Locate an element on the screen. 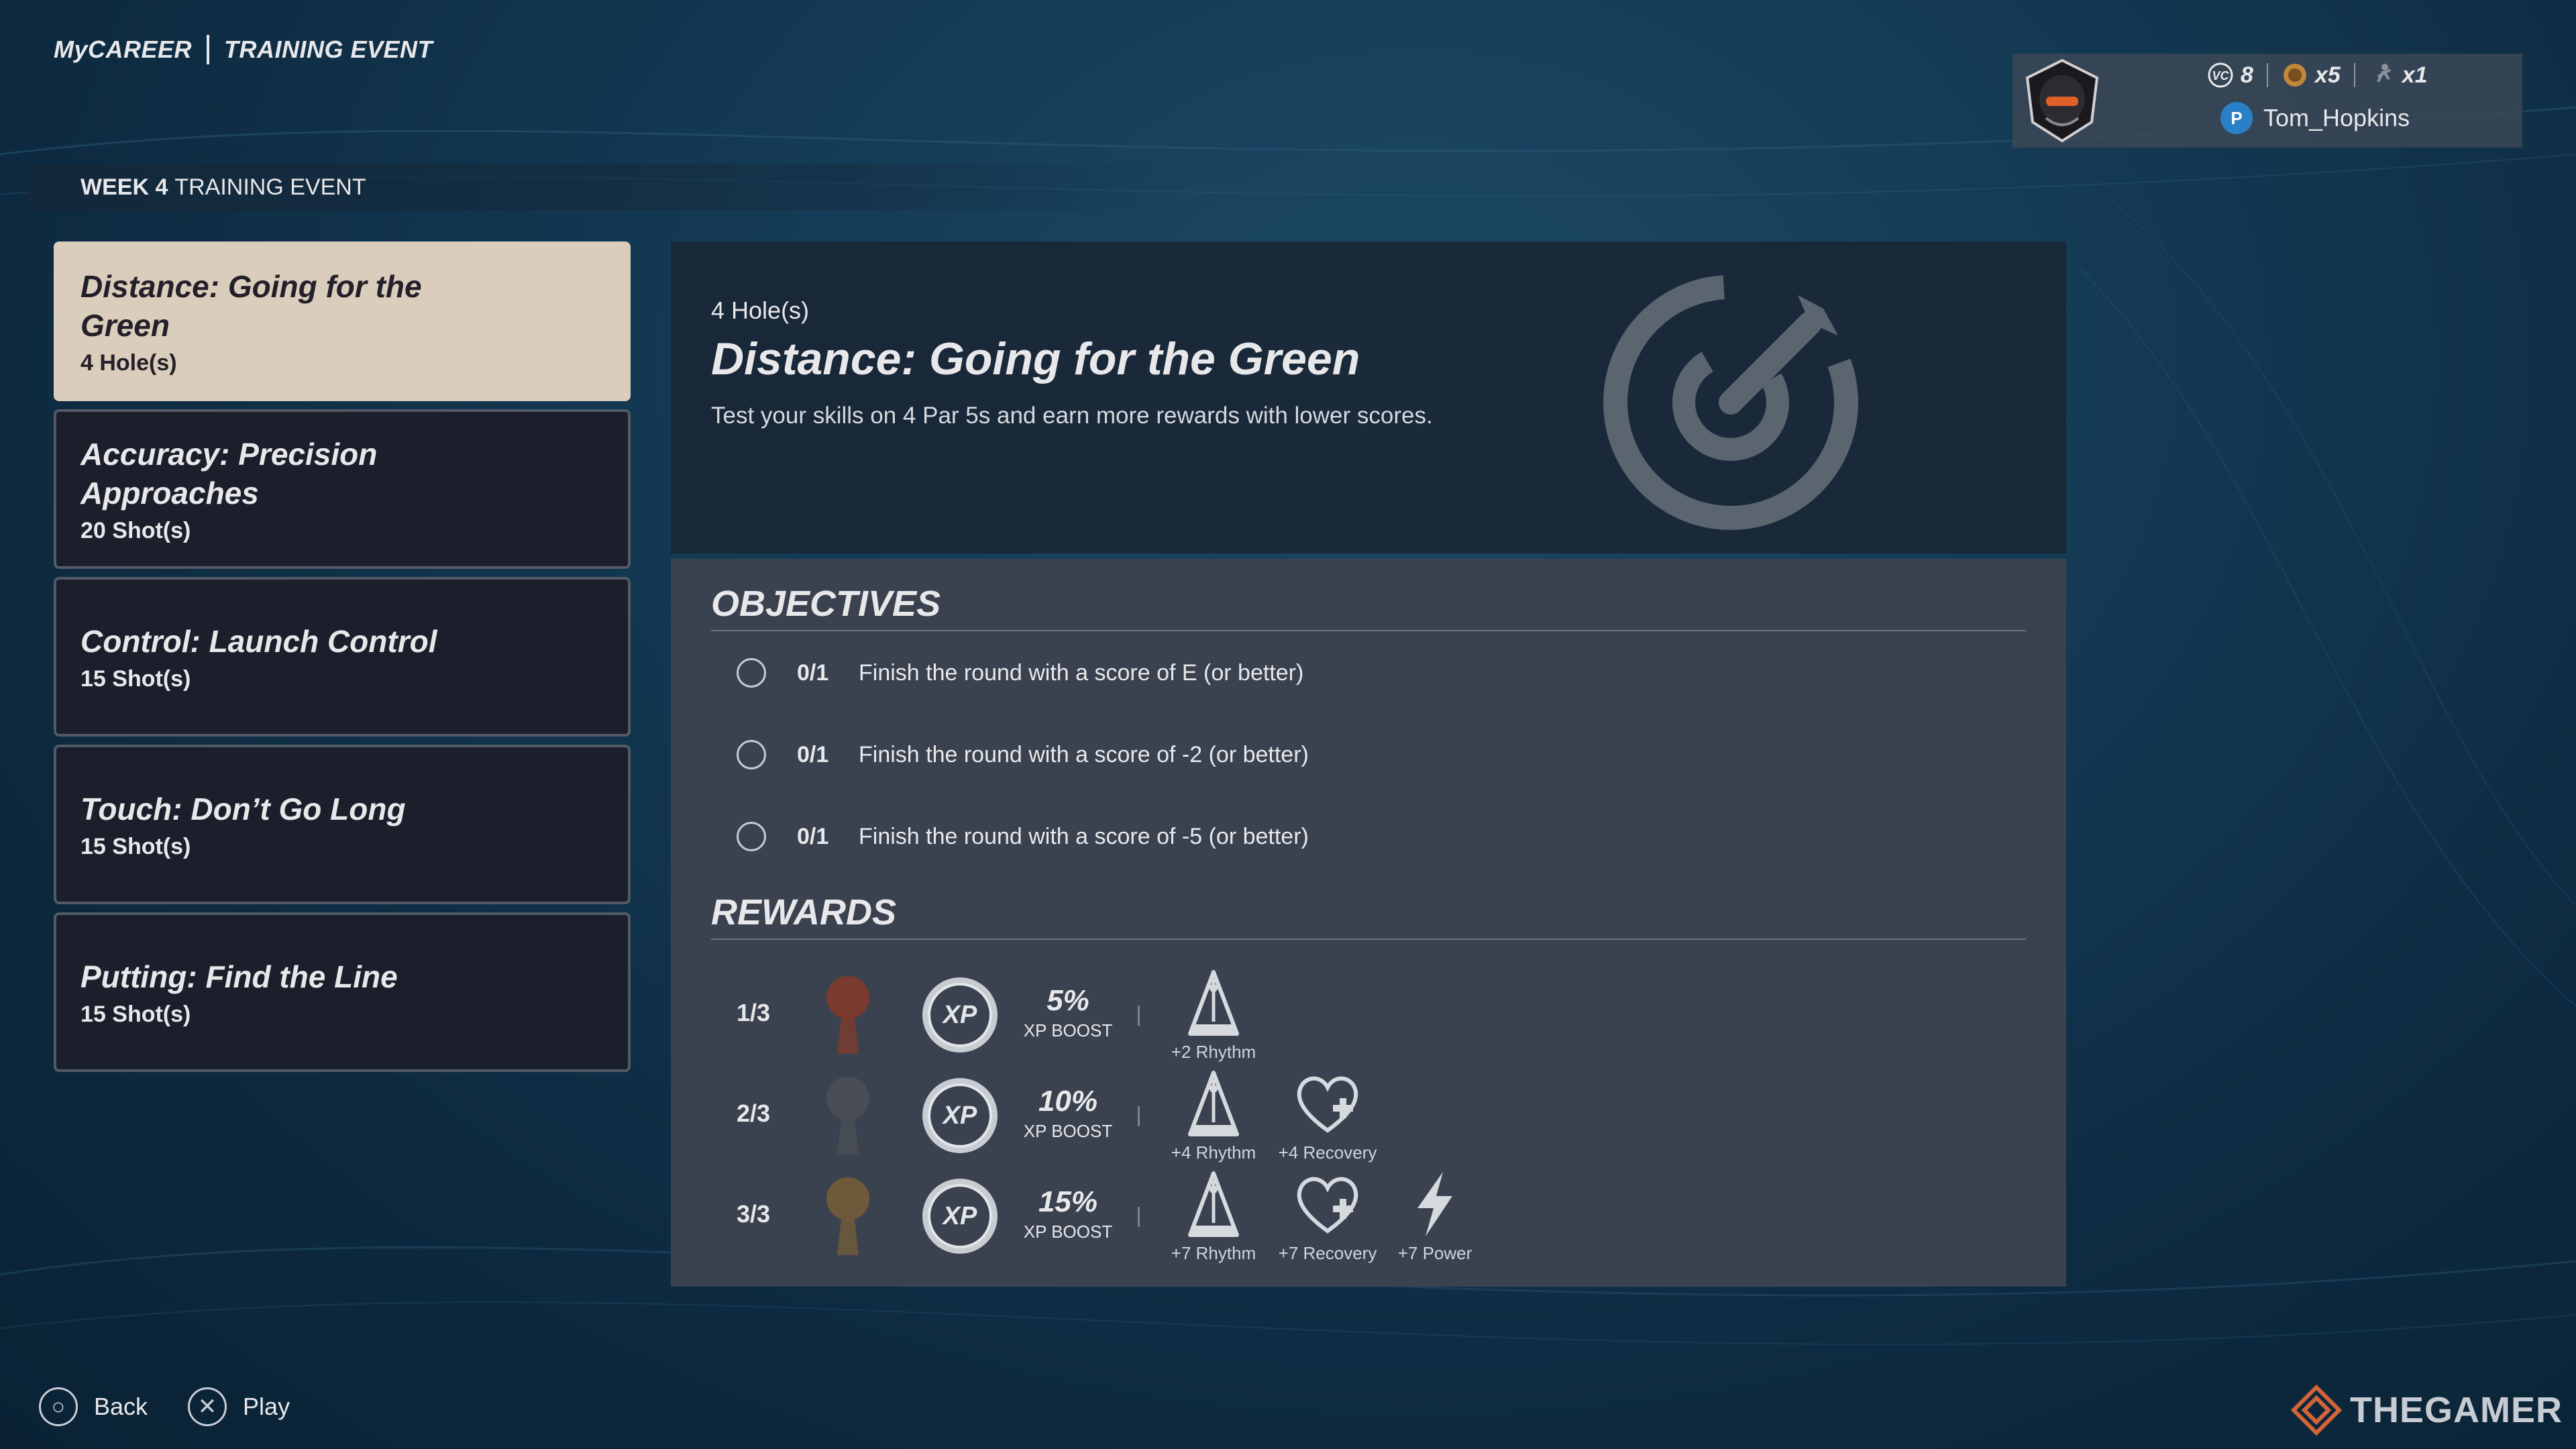  vc-balance: VC 8 is located at coordinates (2230, 75).